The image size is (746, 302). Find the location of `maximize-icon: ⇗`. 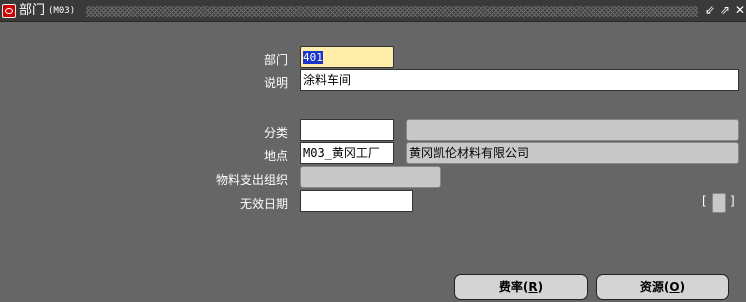

maximize-icon: ⇗ is located at coordinates (725, 10).